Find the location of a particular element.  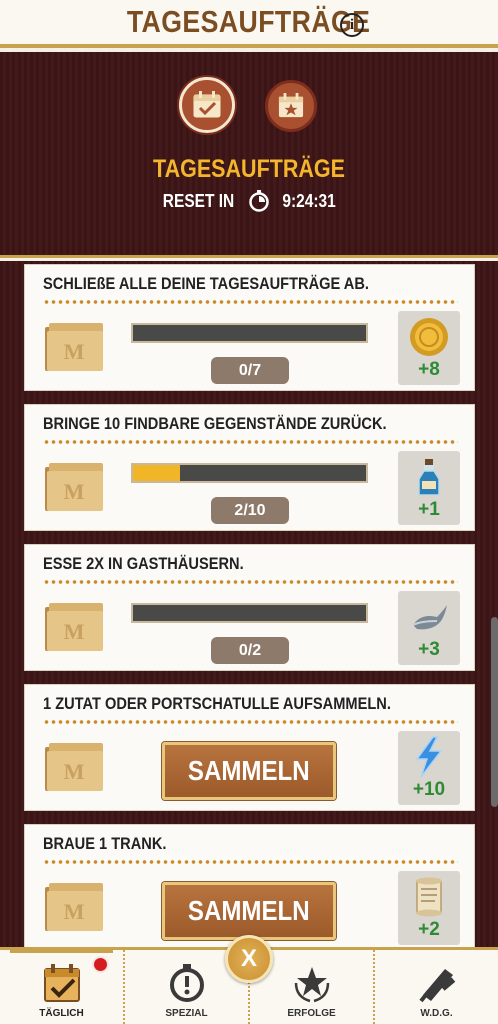

reward-box: +10 is located at coordinates (429, 768).